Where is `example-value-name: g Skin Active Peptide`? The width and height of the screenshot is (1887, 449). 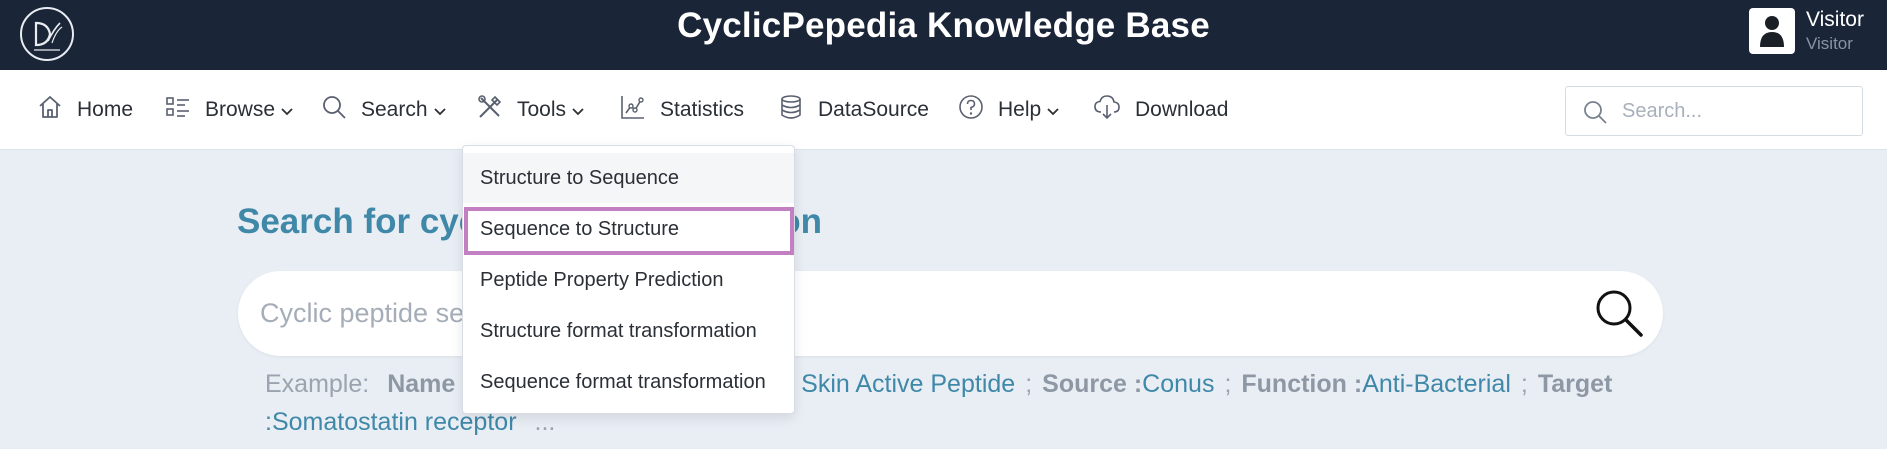
example-value-name: g Skin Active Peptide is located at coordinates (897, 384).